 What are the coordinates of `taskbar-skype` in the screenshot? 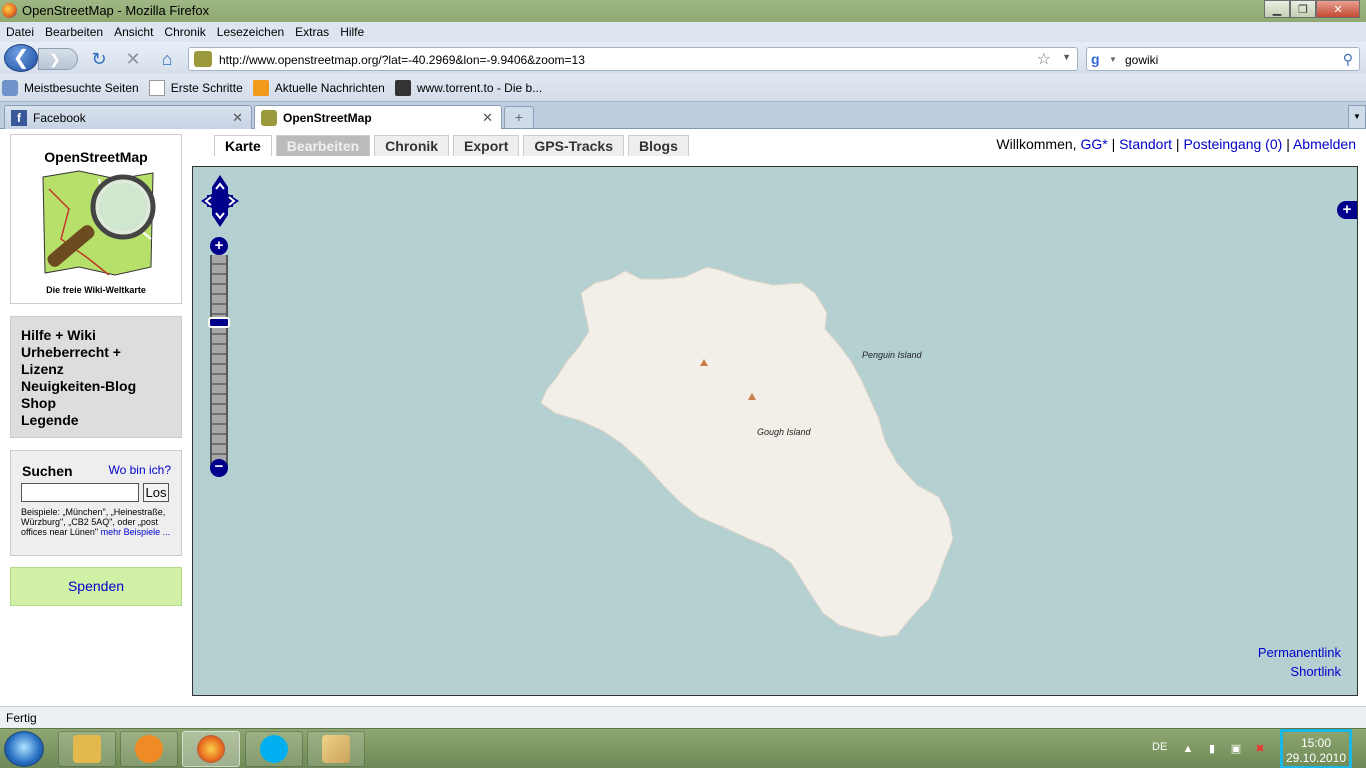 It's located at (274, 749).